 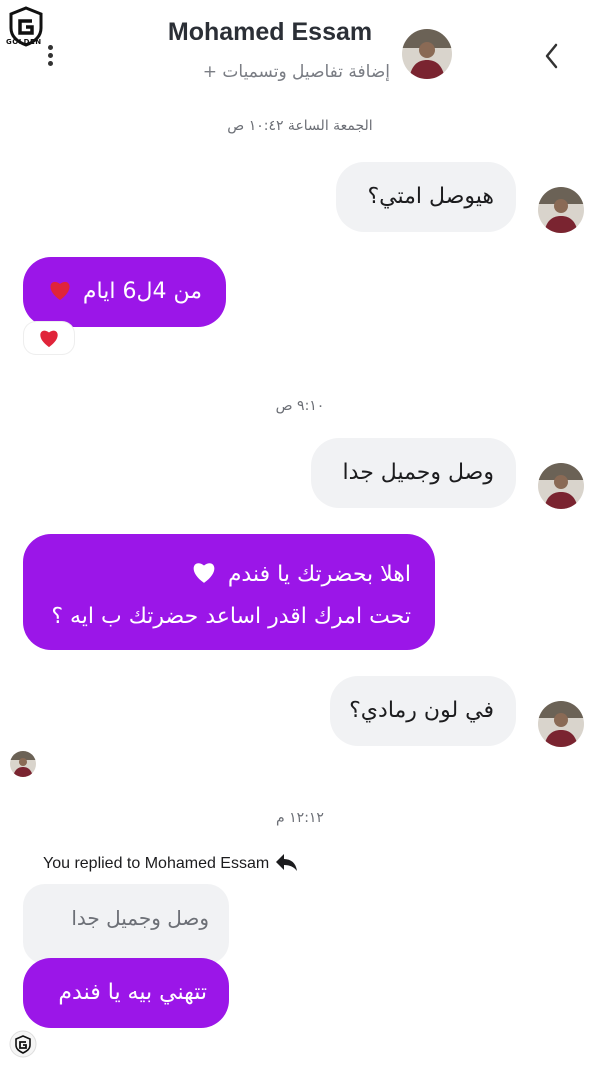 What do you see at coordinates (50, 57) in the screenshot?
I see `more-options-icon` at bounding box center [50, 57].